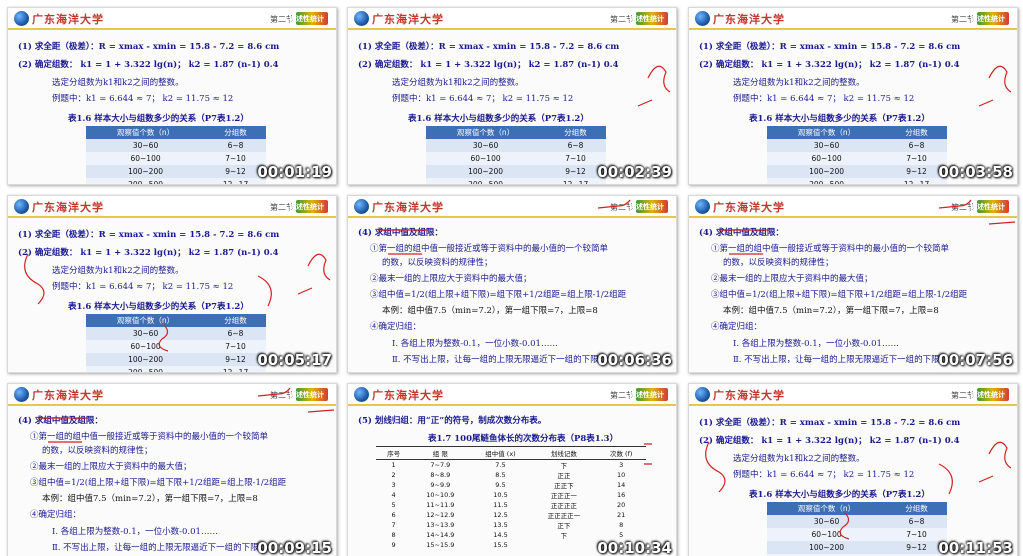 The width and height of the screenshot is (1023, 556). What do you see at coordinates (511, 465) in the screenshot?
I see `table-row: 1 7~7.9 7.5 下 3` at bounding box center [511, 465].